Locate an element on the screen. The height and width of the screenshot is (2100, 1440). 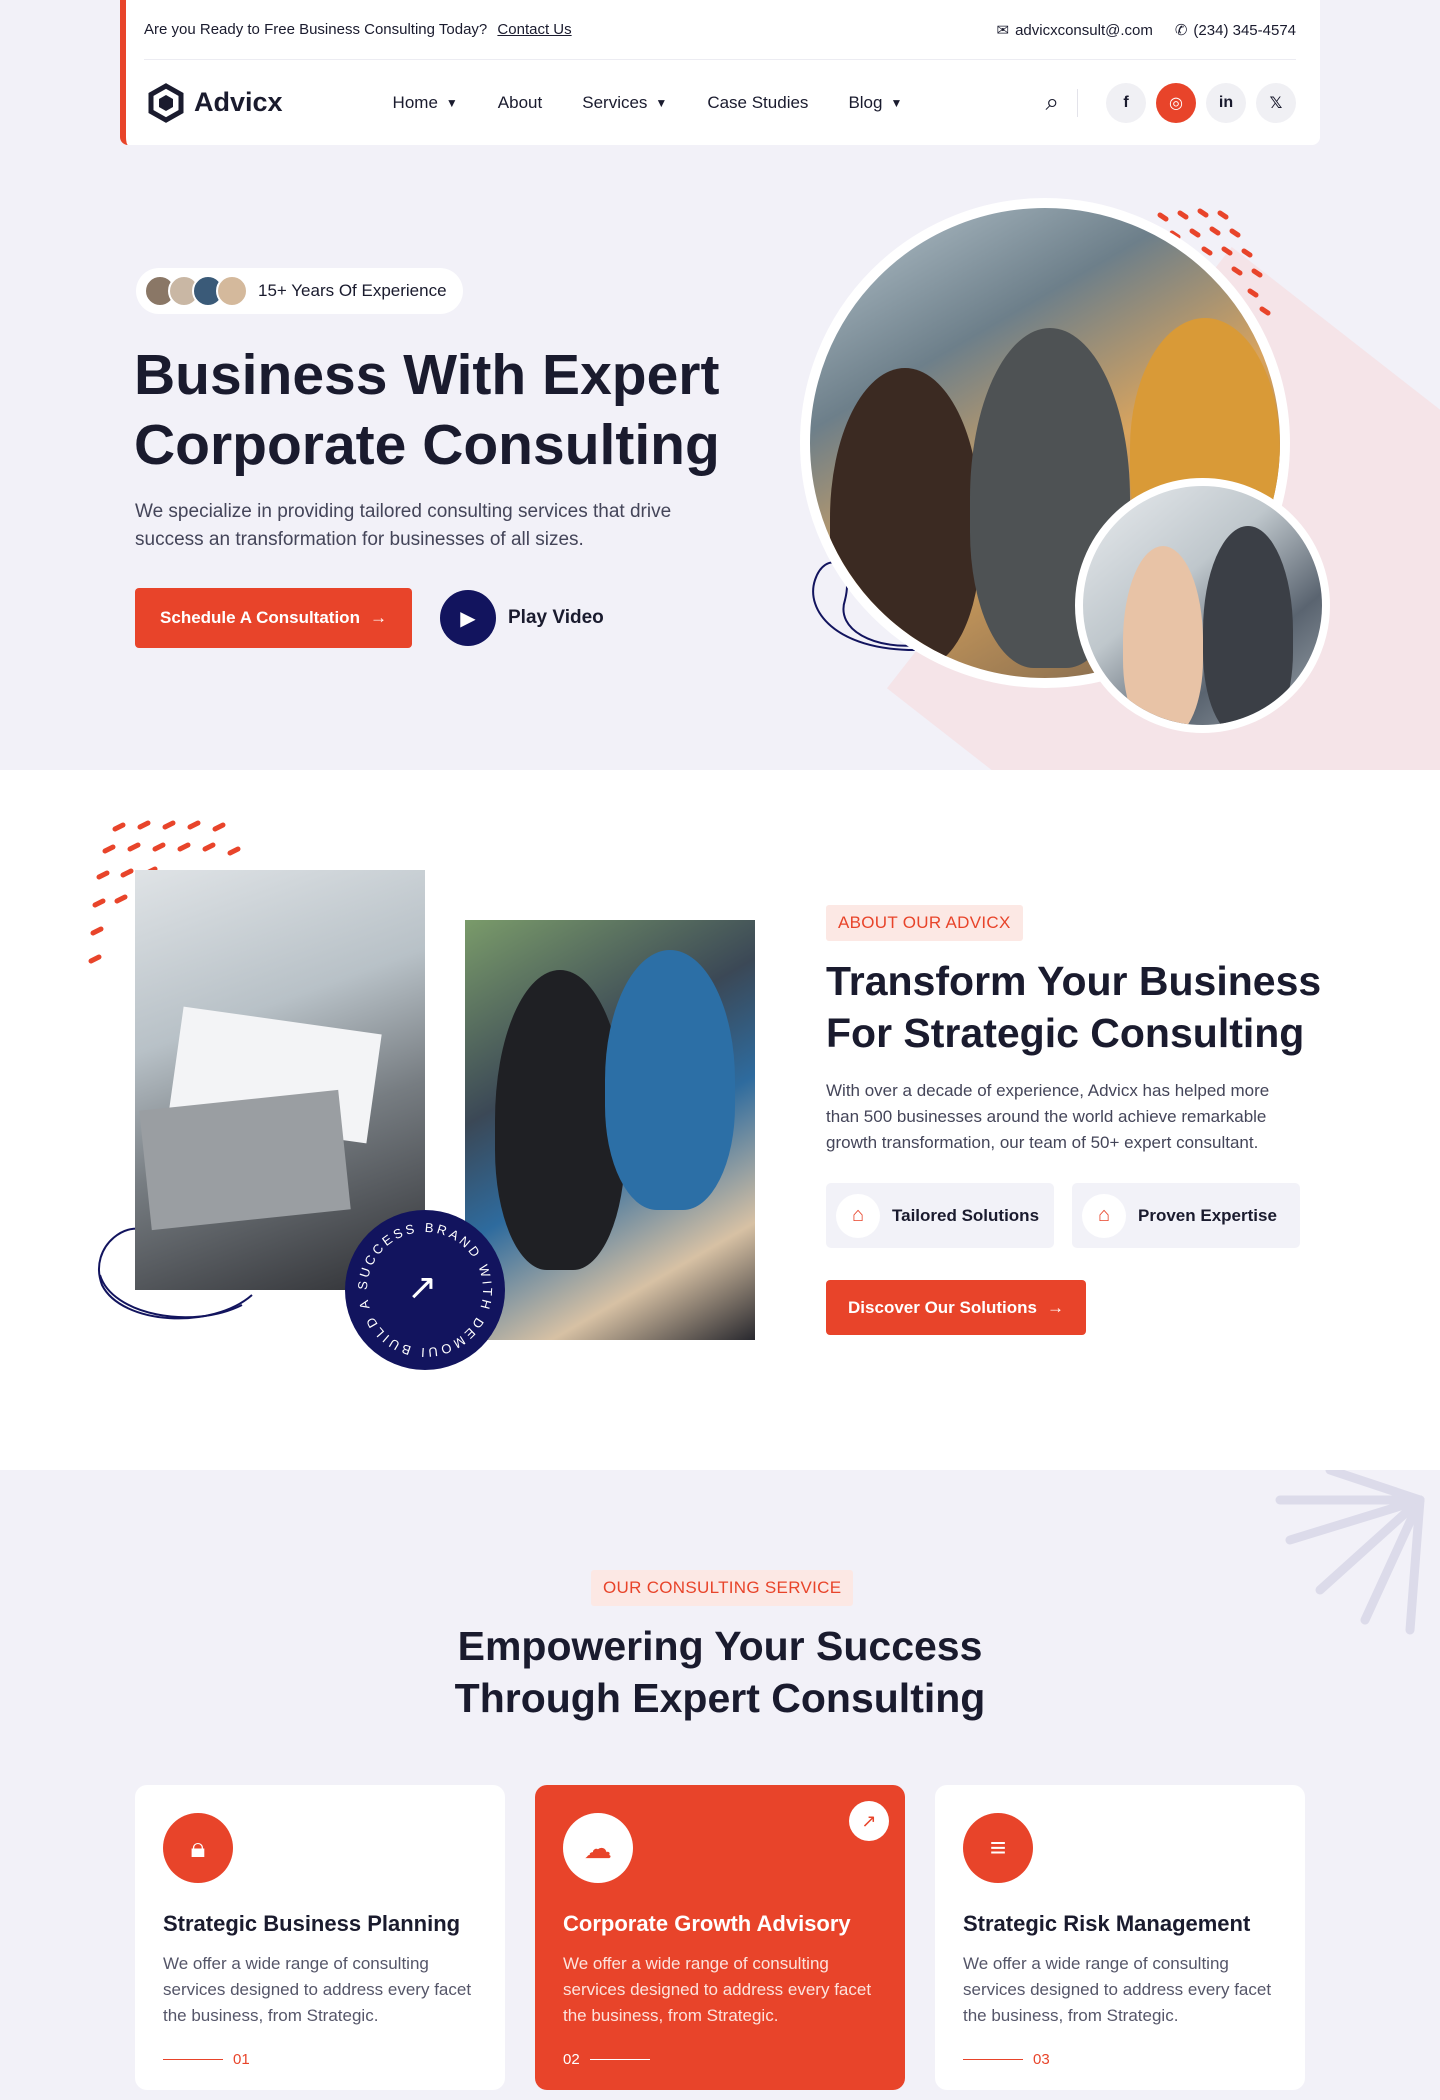
phone-contact: ✆ (234) 345-4574 is located at coordinates (1235, 30).